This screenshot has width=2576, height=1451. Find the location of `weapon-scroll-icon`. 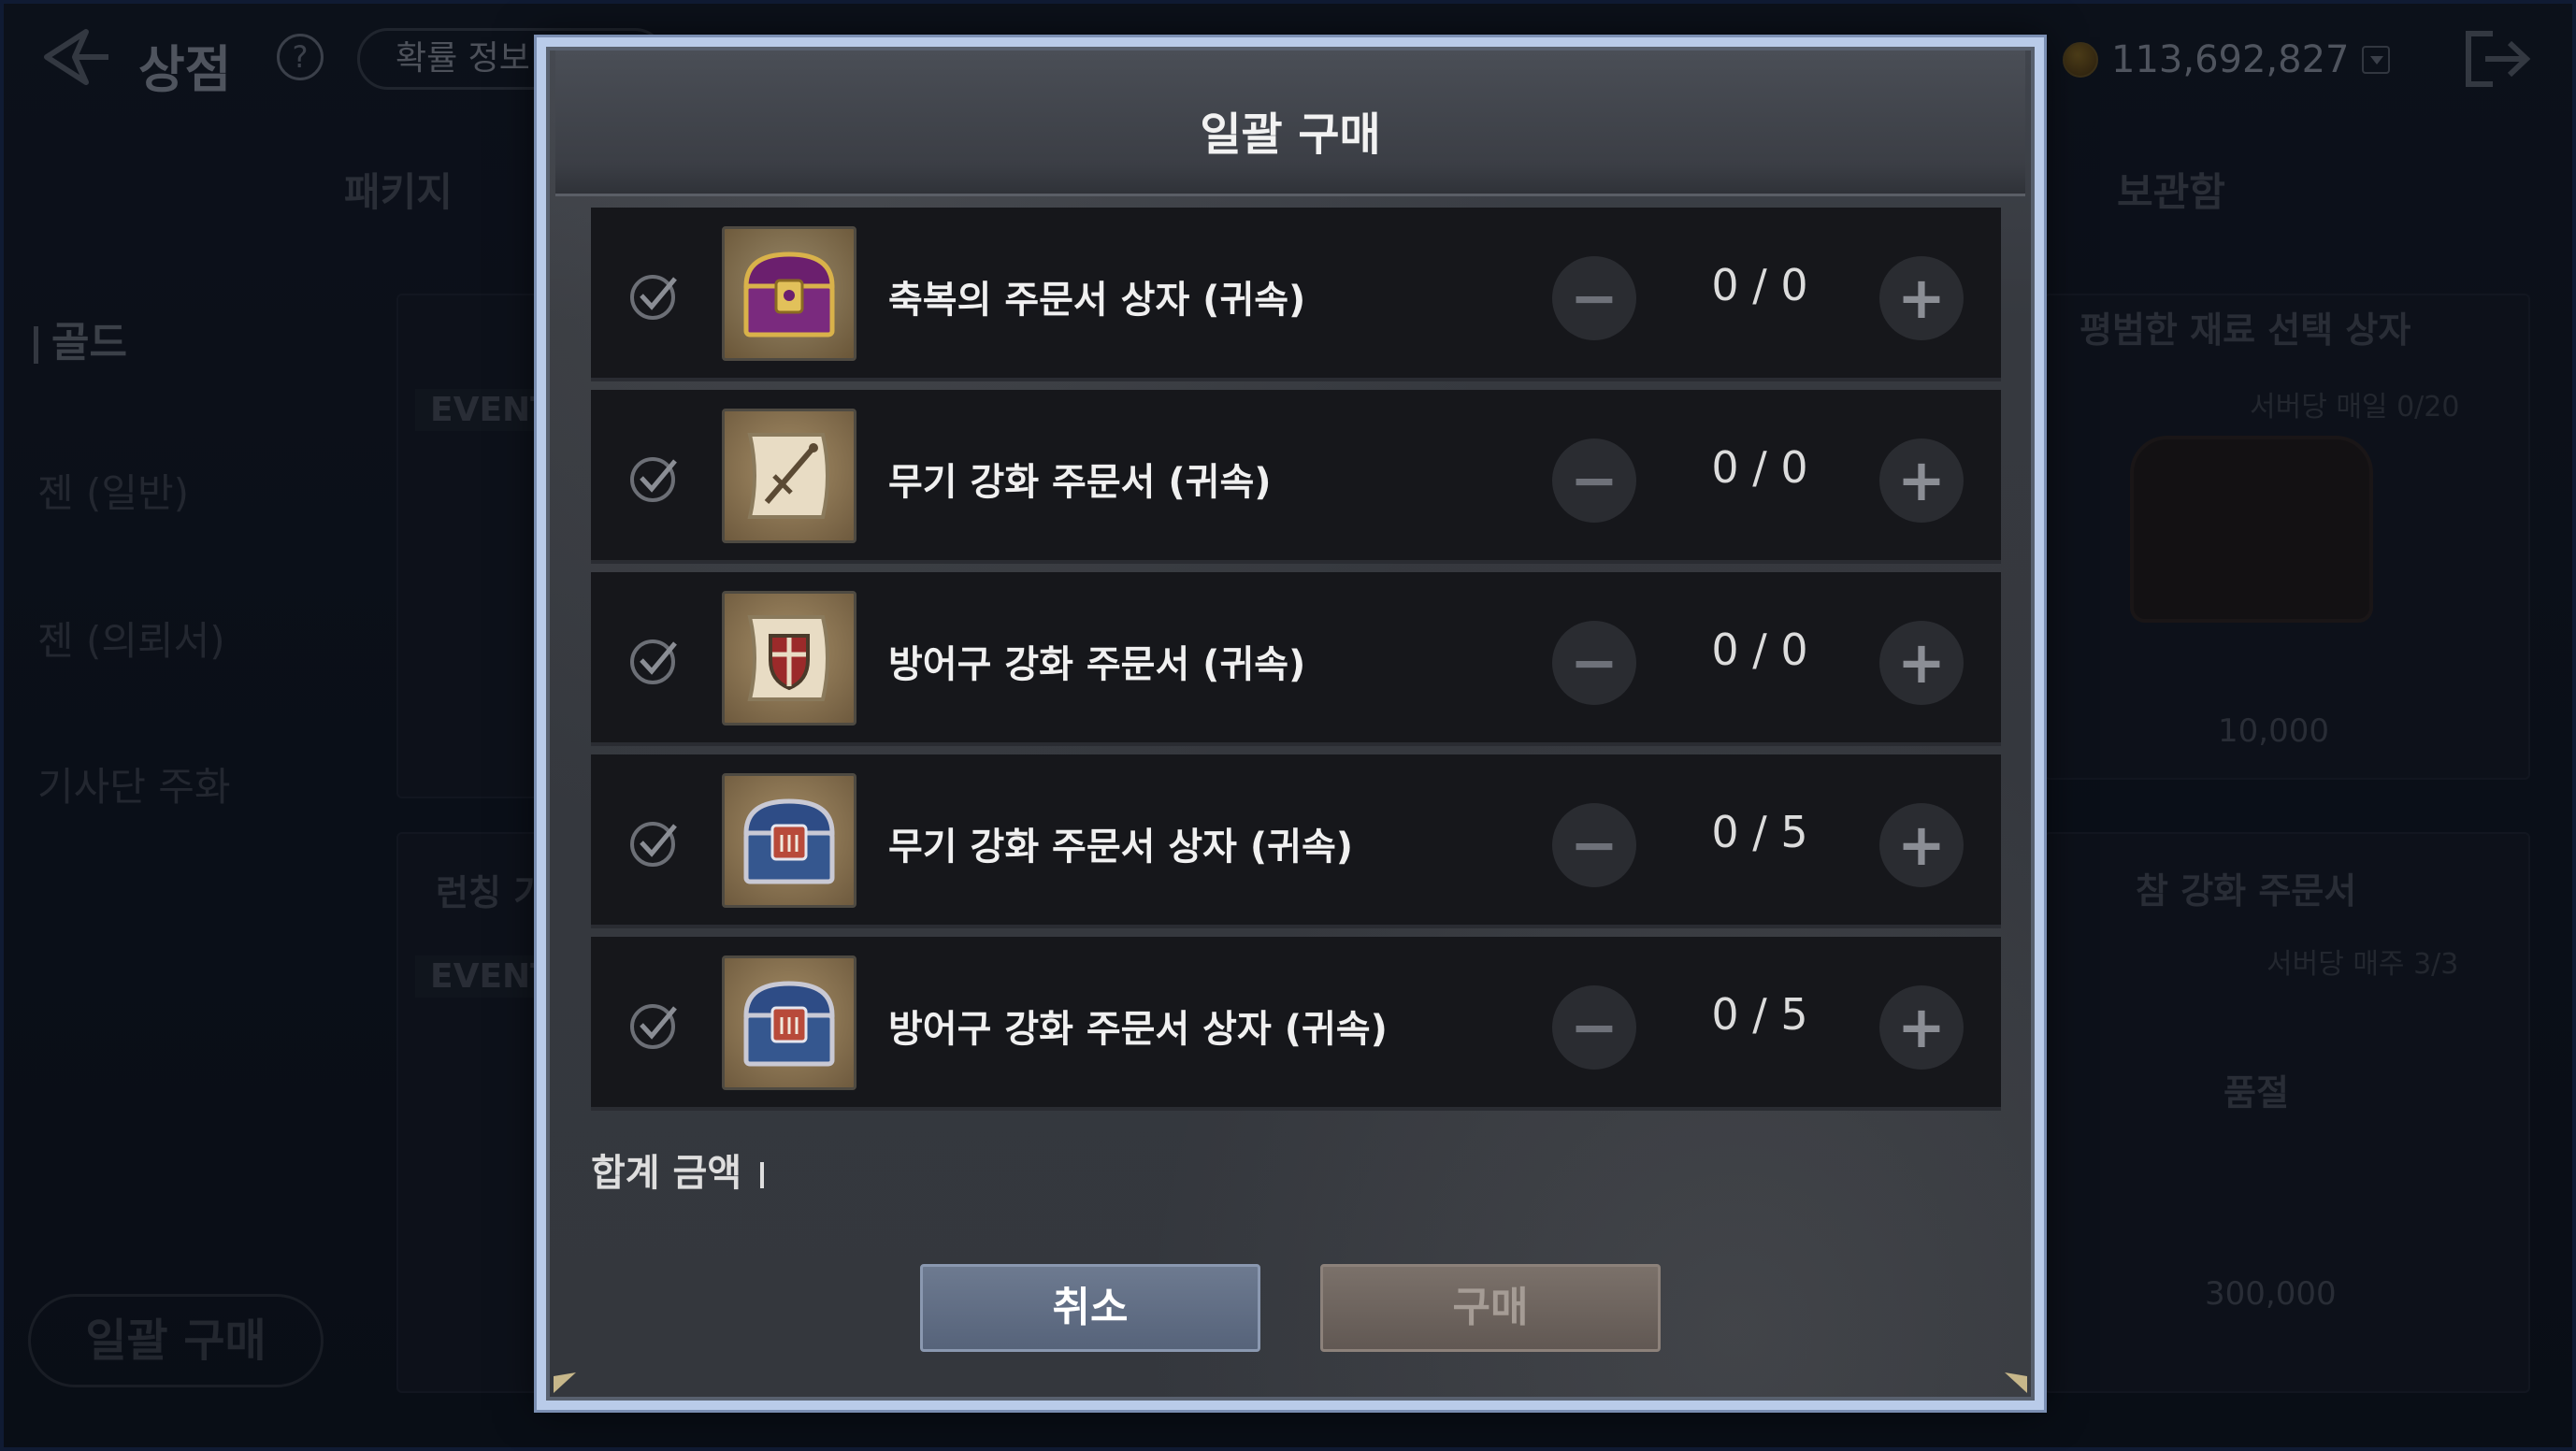

weapon-scroll-icon is located at coordinates (789, 476).